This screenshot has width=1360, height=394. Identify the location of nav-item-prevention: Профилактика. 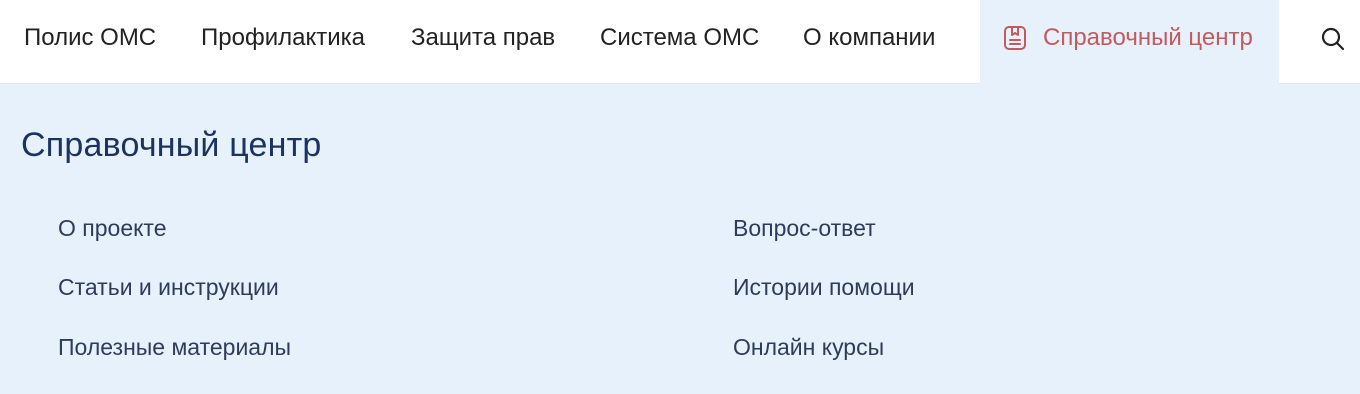
(283, 42).